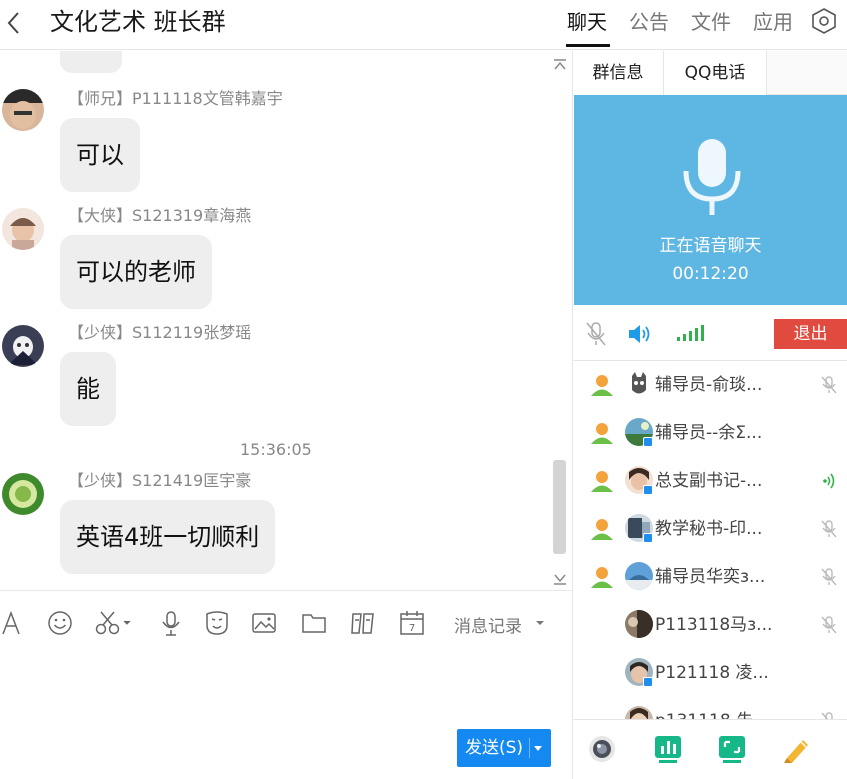 This screenshot has width=847, height=779. I want to click on calendar-icon: 7, so click(412, 623).